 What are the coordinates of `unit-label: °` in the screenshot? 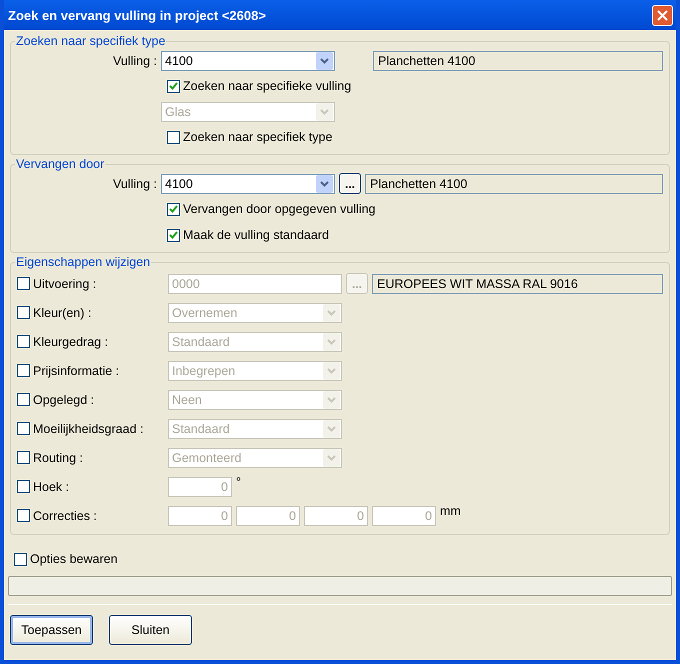 It's located at (238, 482).